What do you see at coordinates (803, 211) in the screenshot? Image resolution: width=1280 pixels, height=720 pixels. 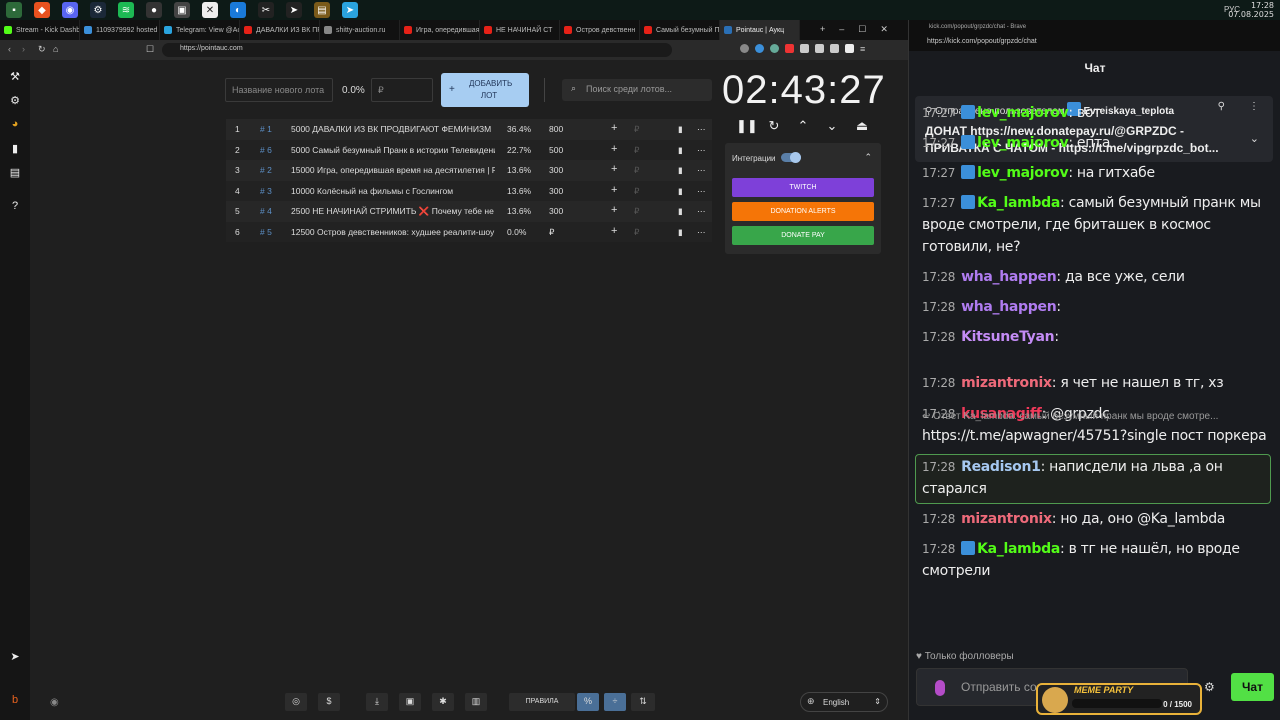 I see `donation-alerts-button: DONATION ALERTS` at bounding box center [803, 211].